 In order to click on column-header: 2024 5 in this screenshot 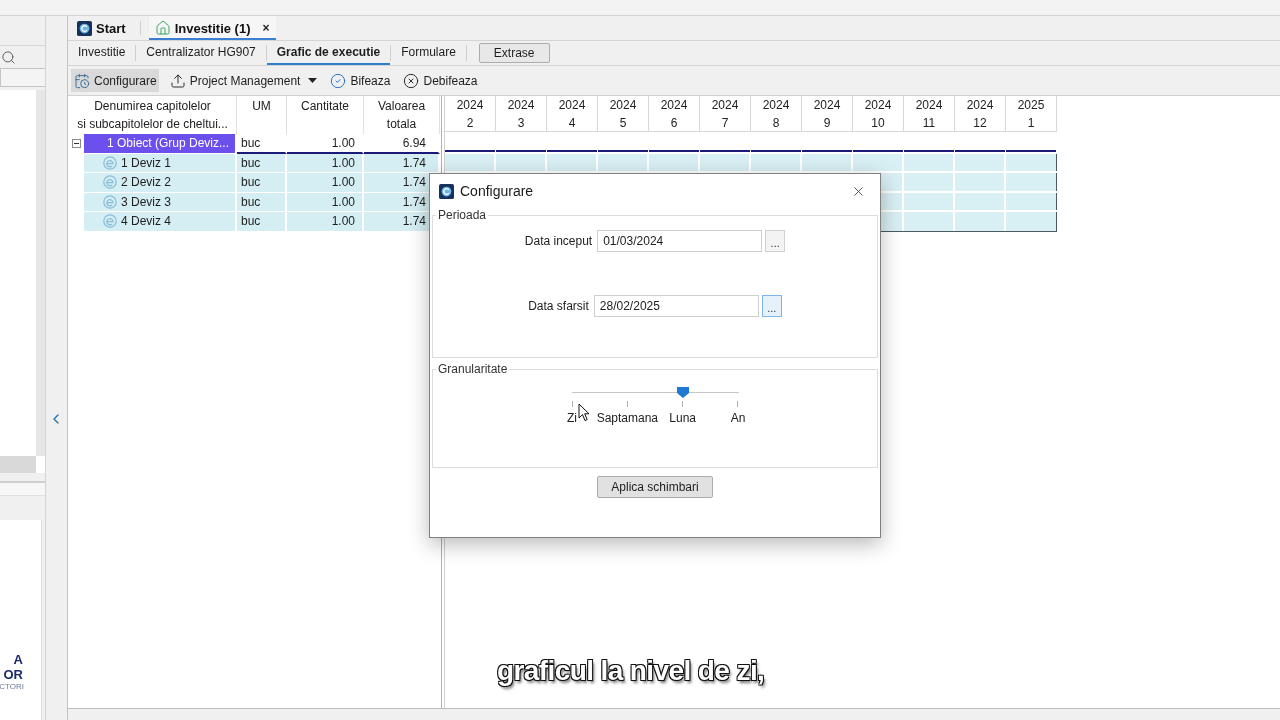, I will do `click(623, 114)`.